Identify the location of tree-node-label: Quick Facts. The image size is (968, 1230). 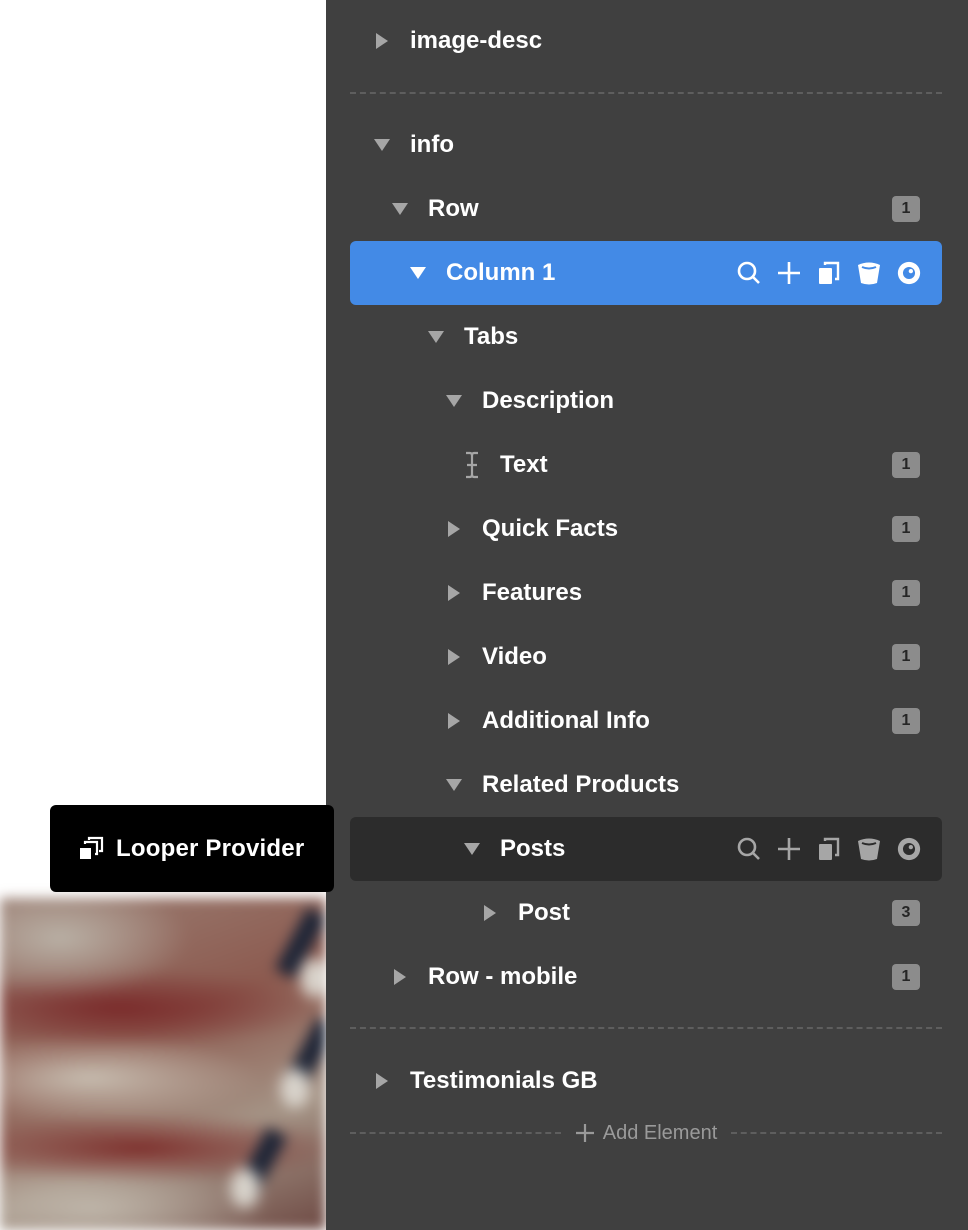
(550, 528).